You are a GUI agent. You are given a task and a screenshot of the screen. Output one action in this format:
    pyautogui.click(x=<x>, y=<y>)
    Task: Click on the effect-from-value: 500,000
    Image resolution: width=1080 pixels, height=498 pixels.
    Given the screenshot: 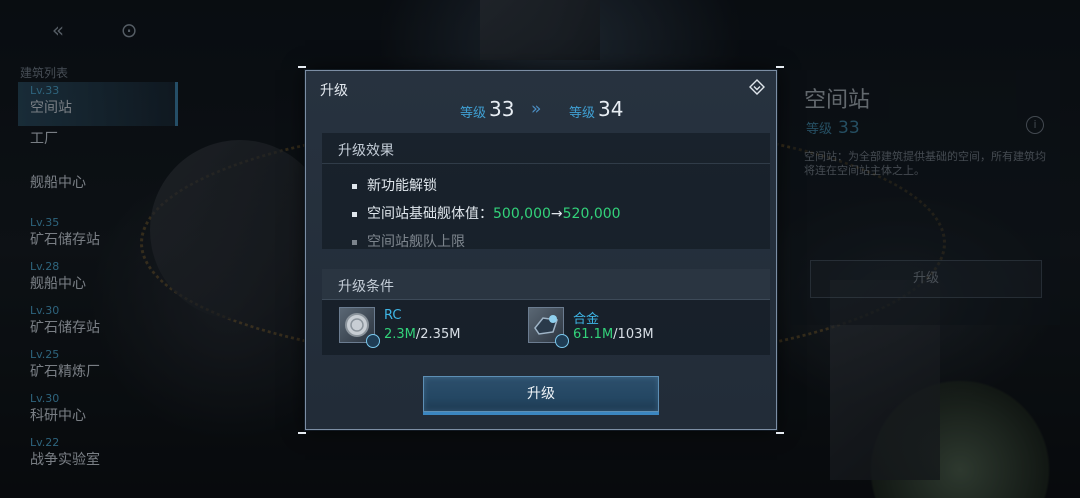 What is the action you would take?
    pyautogui.click(x=522, y=214)
    